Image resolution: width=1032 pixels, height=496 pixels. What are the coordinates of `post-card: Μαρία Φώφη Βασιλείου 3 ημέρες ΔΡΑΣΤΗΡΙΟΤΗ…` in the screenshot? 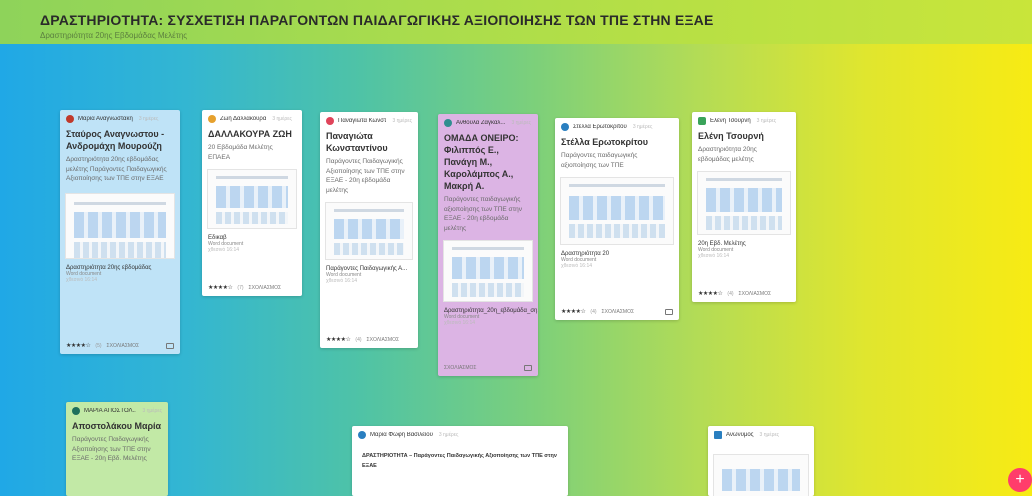 It's located at (460, 461).